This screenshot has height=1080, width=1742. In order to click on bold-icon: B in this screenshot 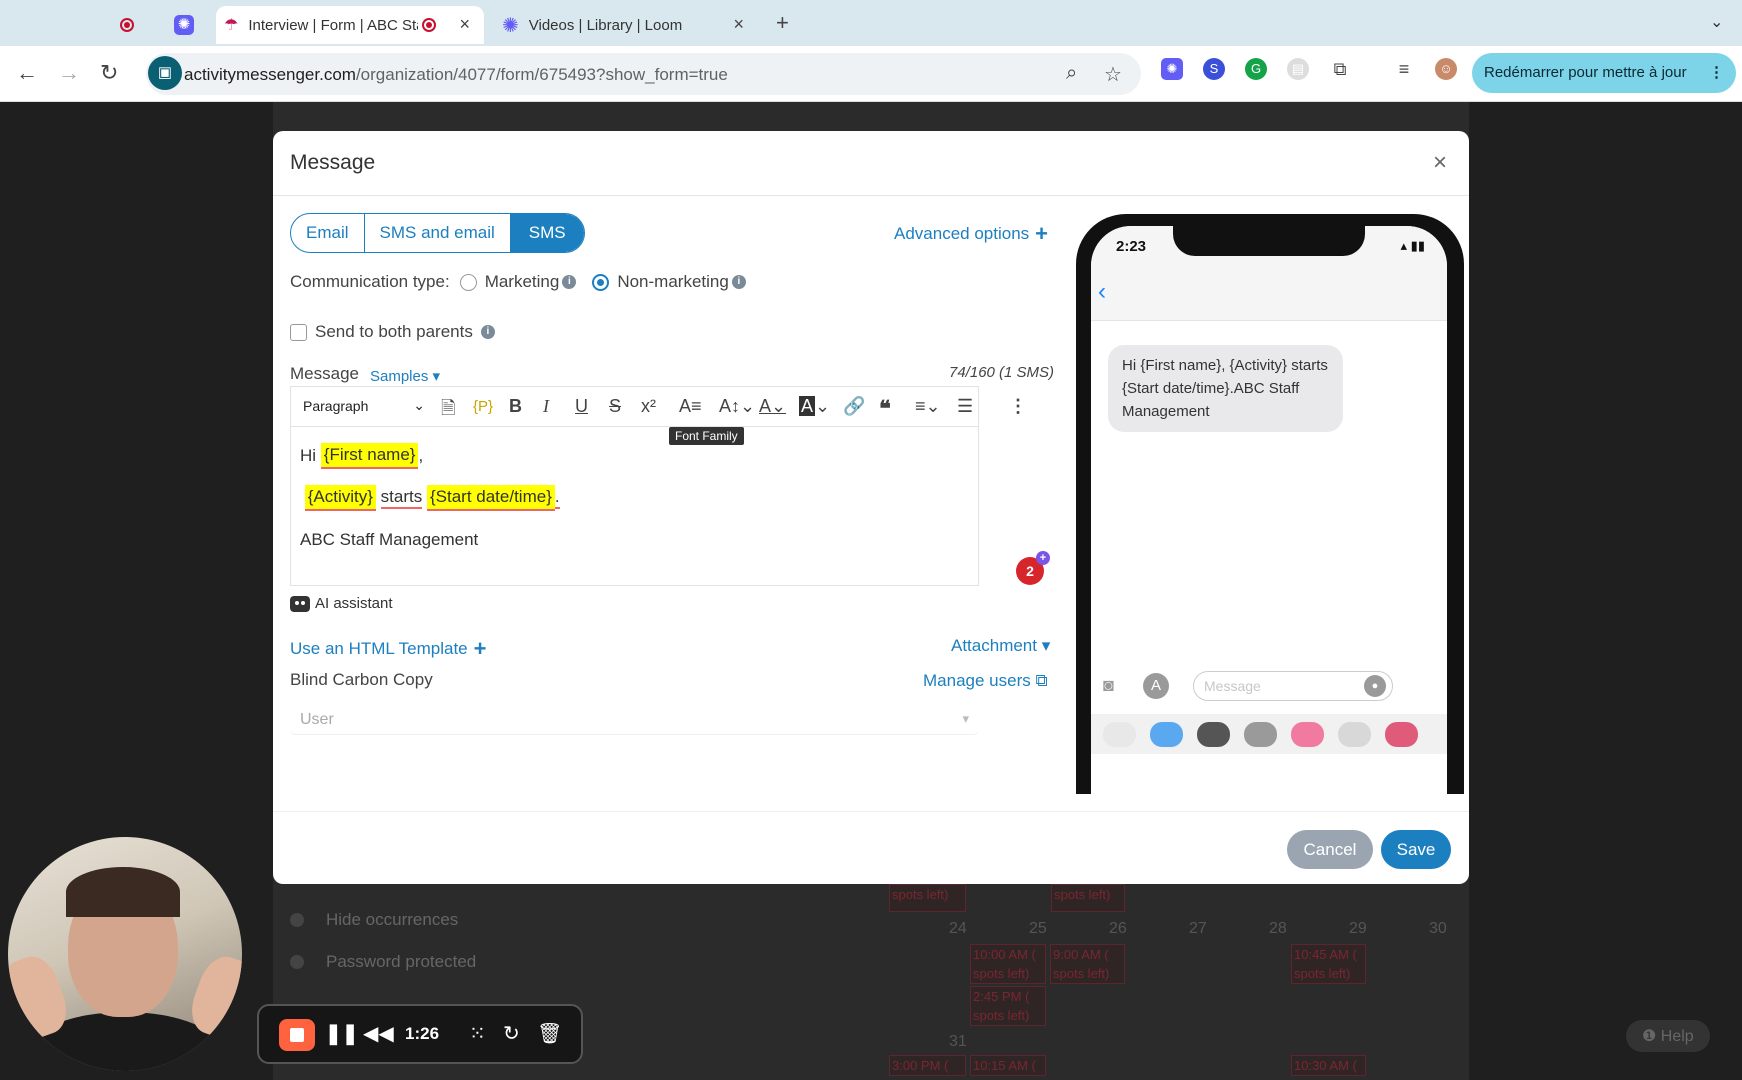, I will do `click(515, 406)`.